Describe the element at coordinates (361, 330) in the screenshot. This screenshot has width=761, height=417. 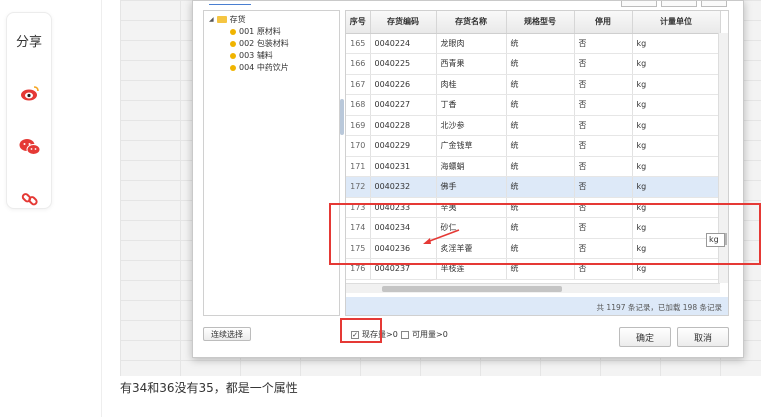
I see `stock-filter-highlight-box` at that location.